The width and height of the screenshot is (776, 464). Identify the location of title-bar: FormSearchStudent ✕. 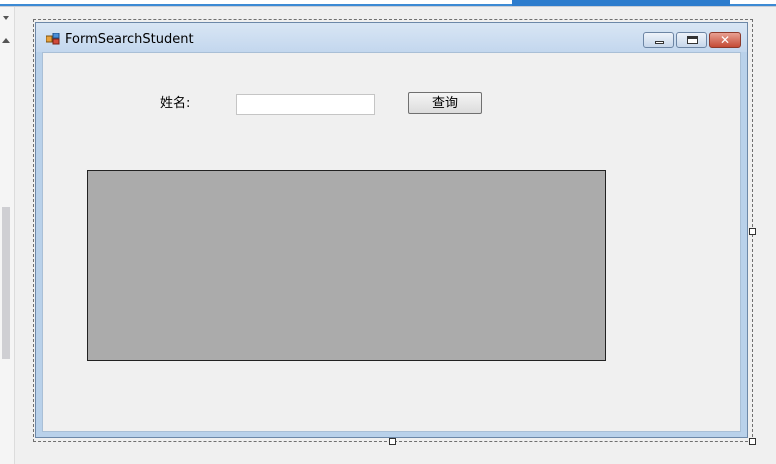
(391, 37).